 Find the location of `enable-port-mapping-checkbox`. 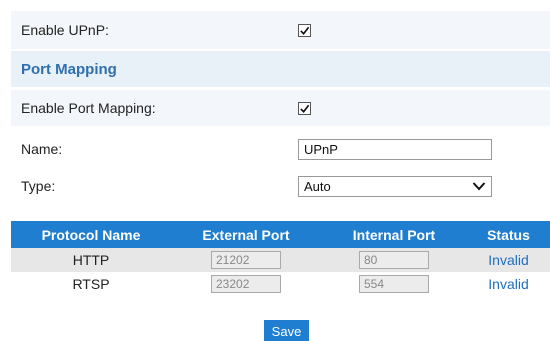

enable-port-mapping-checkbox is located at coordinates (304, 108).